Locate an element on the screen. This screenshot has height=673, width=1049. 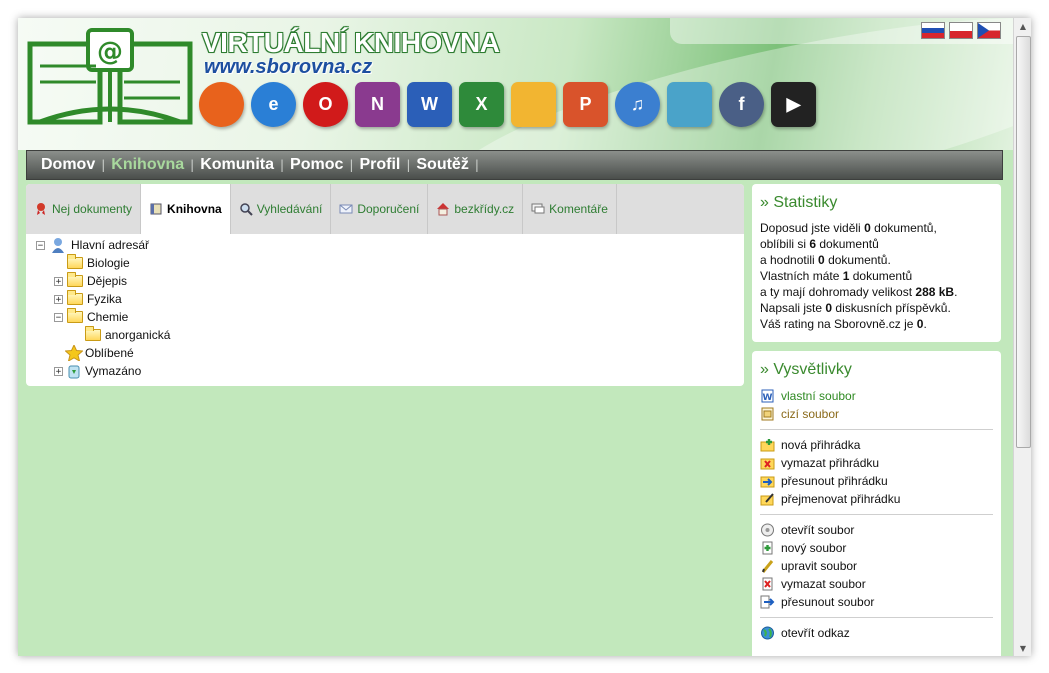
slovak-flag-icon is located at coordinates (933, 30).